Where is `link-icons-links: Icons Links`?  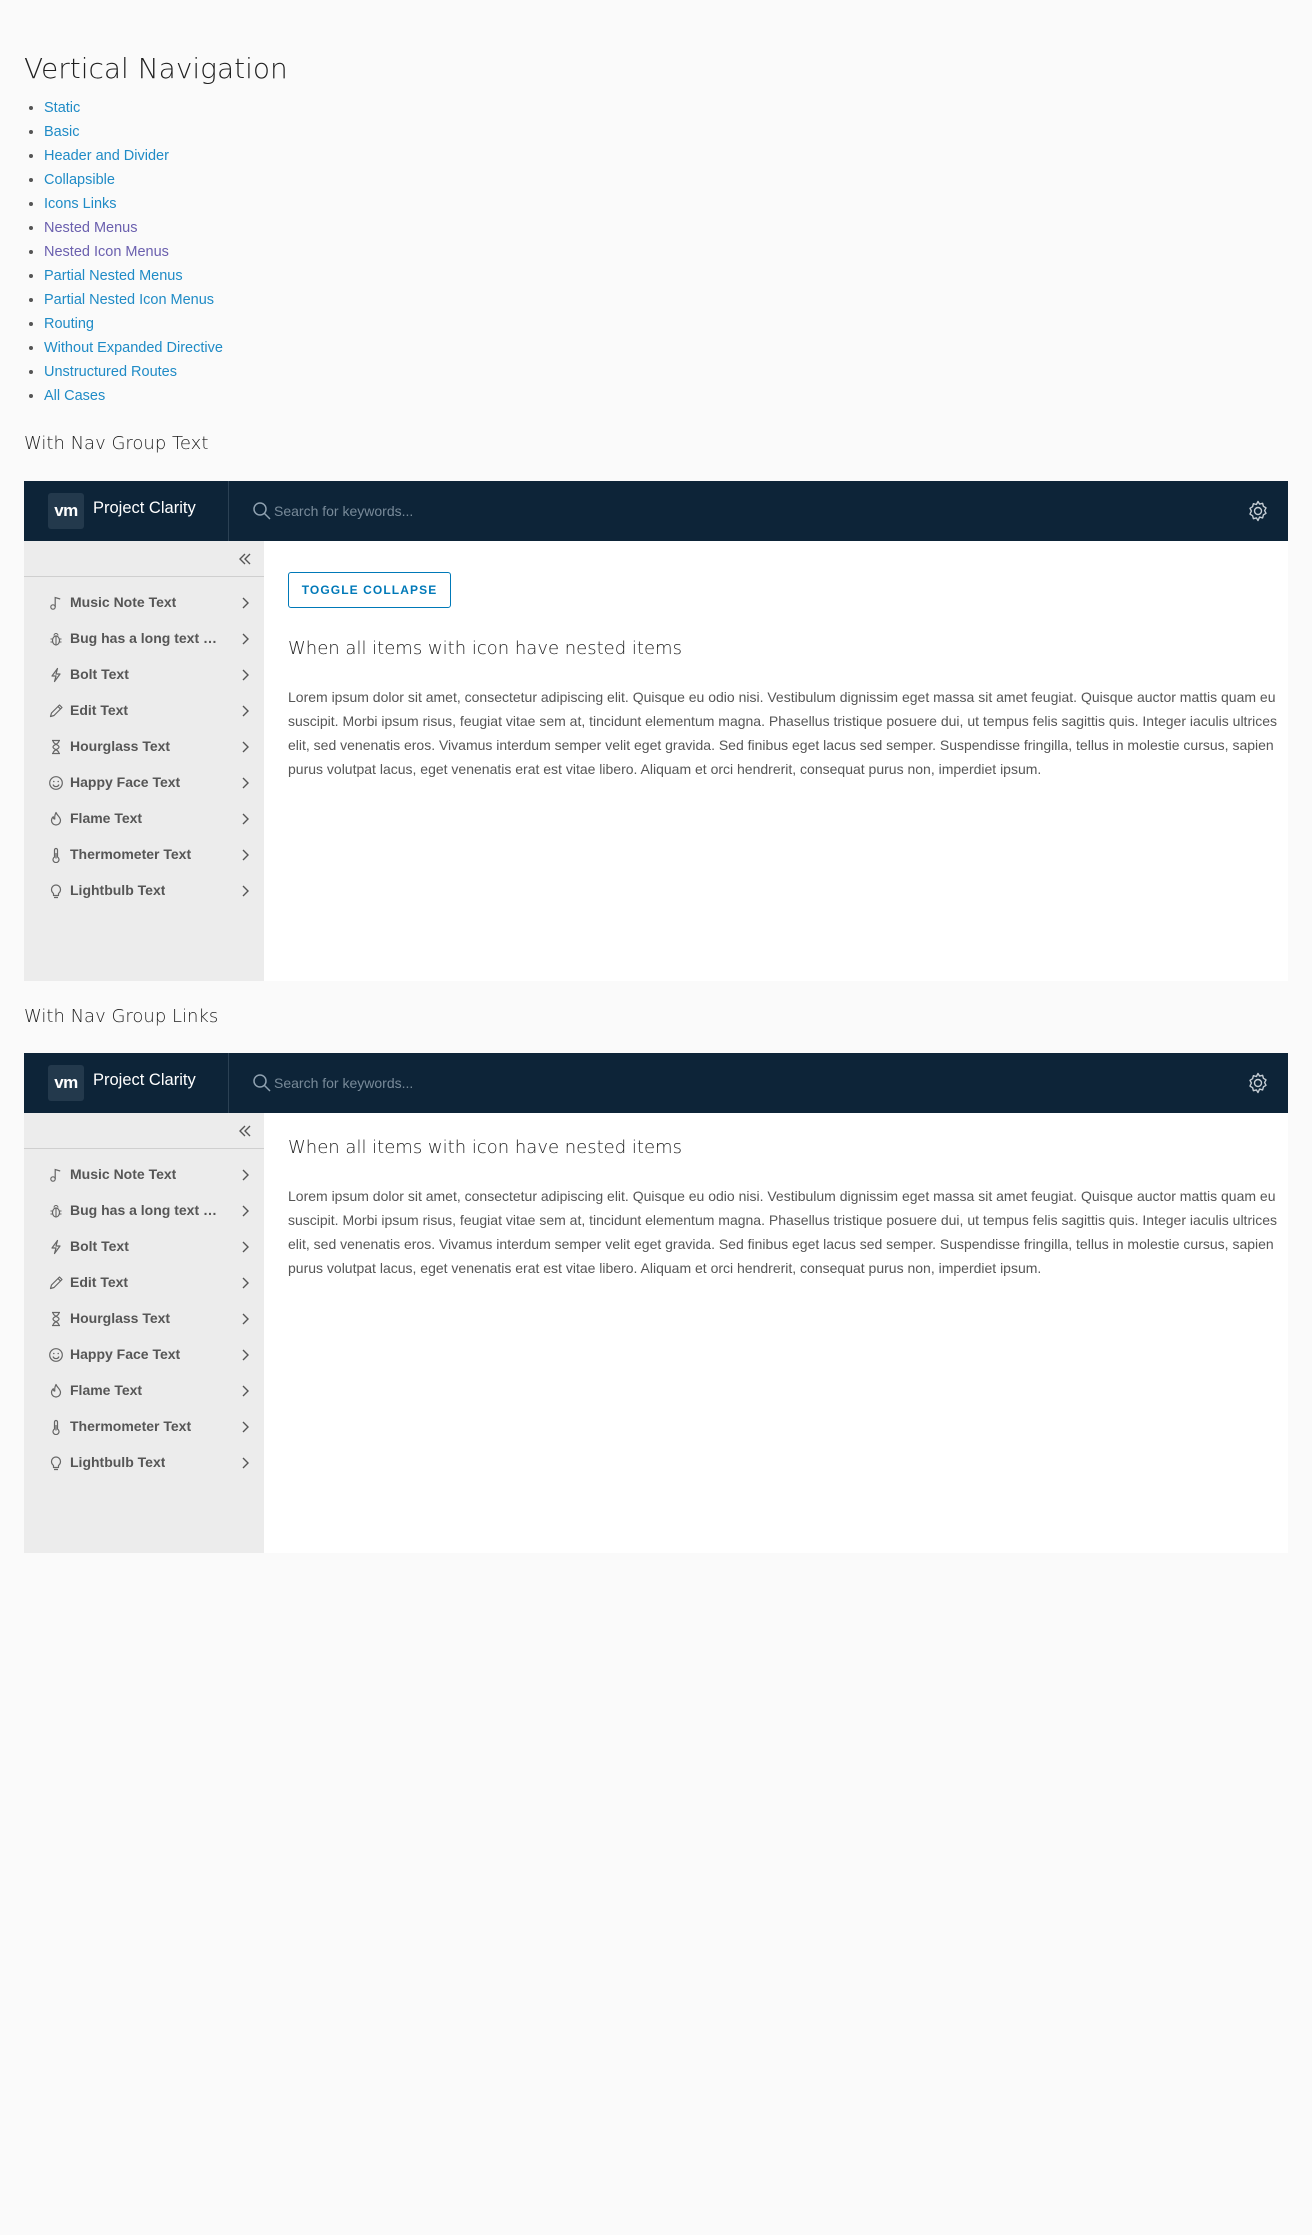 link-icons-links: Icons Links is located at coordinates (80, 204).